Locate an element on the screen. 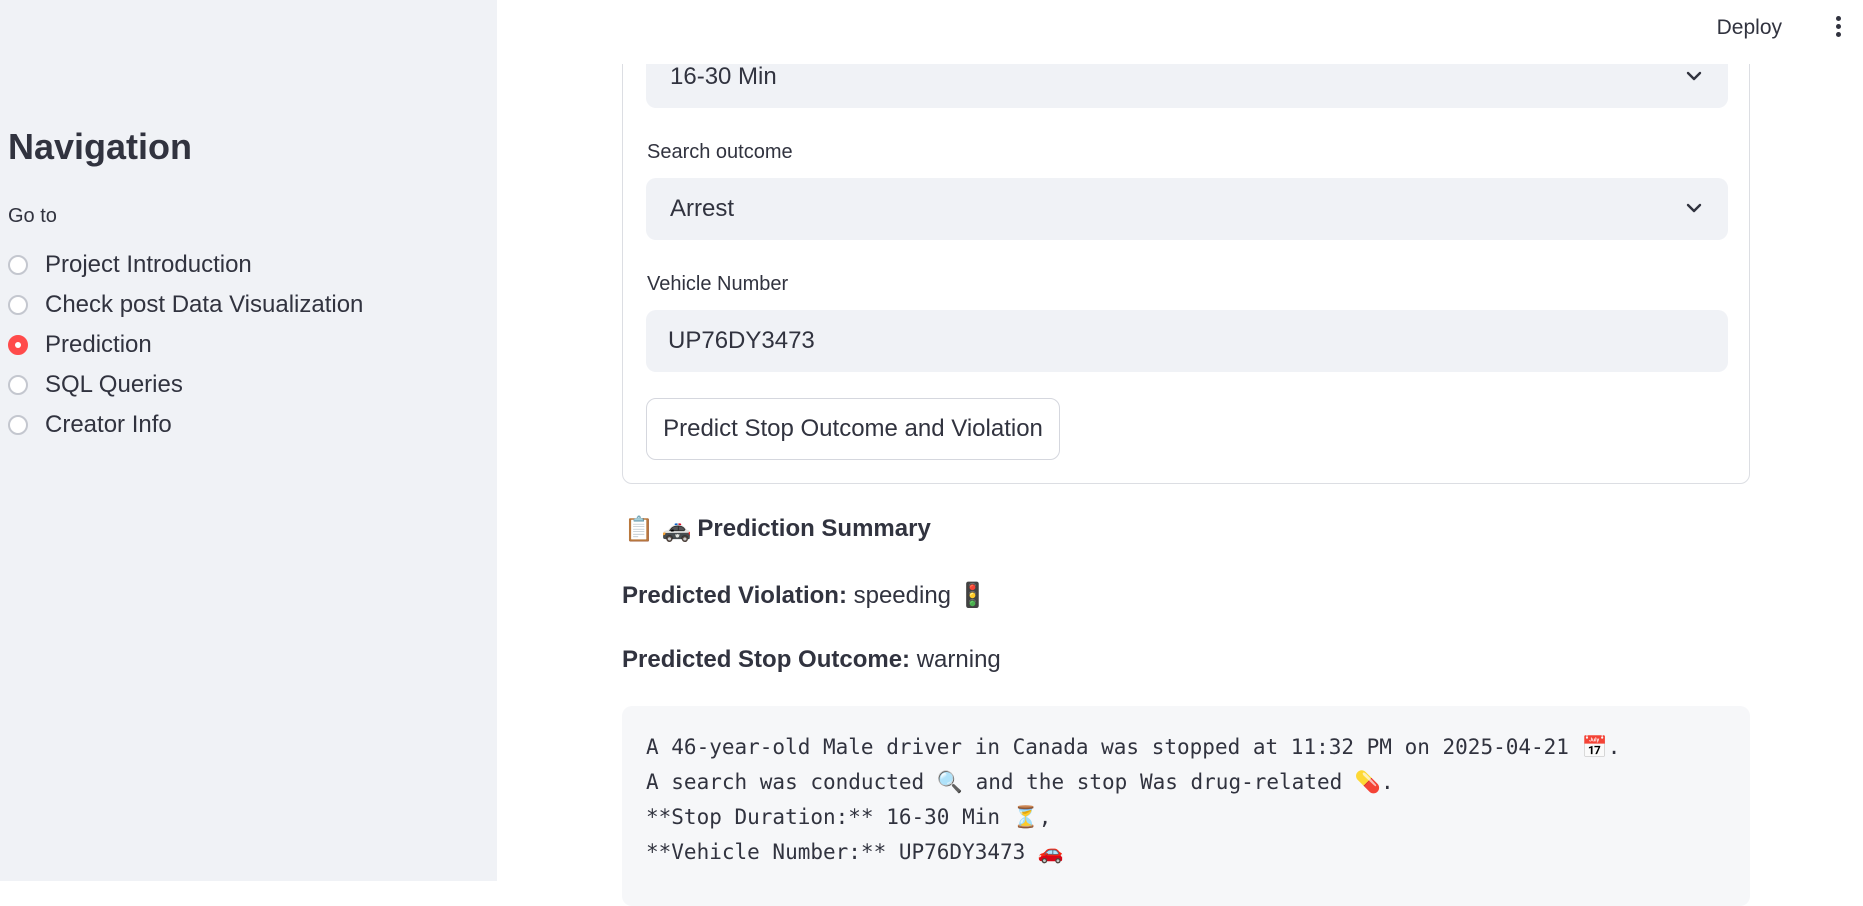 This screenshot has height=906, width=1863. search-outcome-value: Arrest is located at coordinates (702, 208).